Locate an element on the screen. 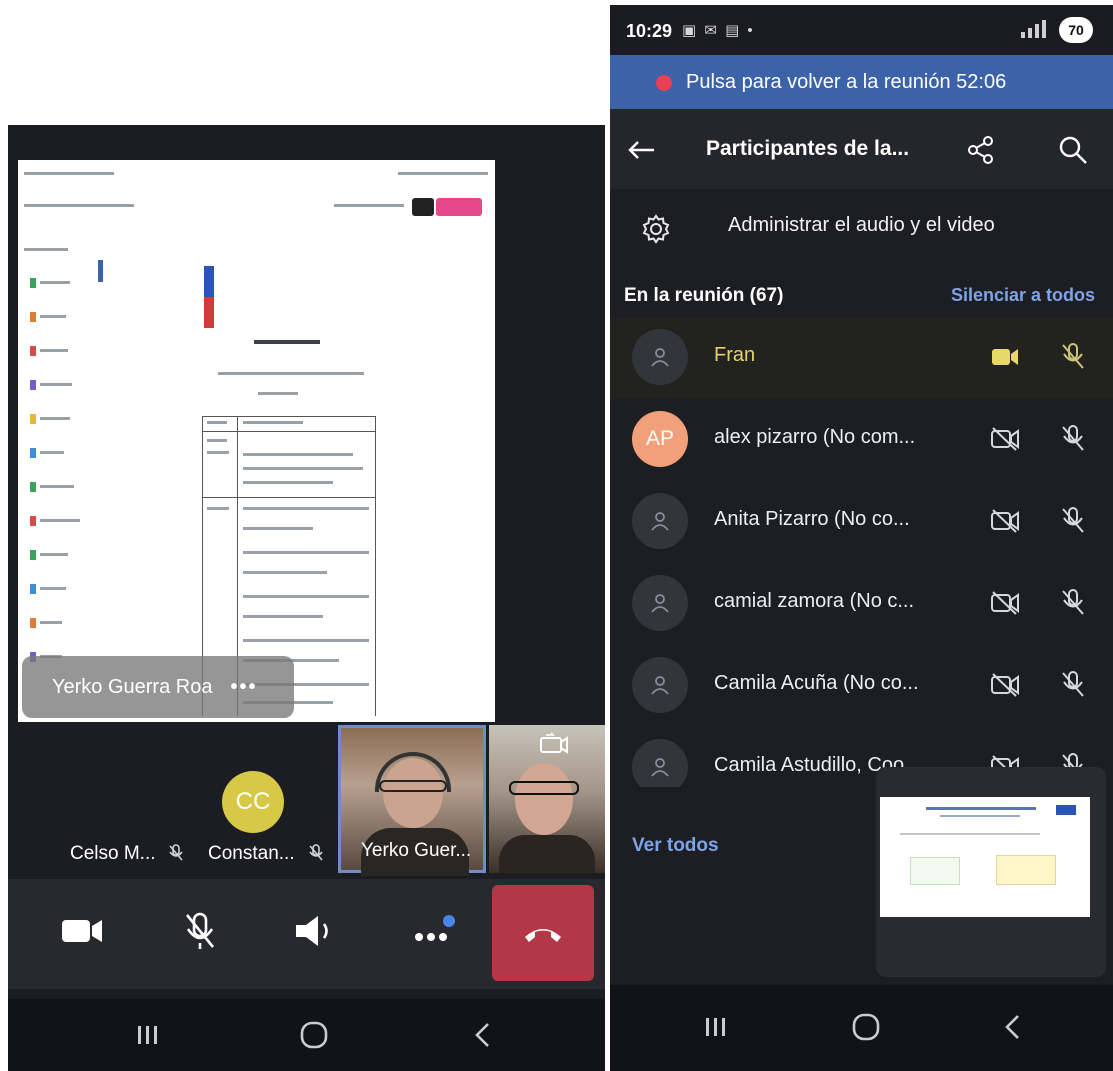 Image resolution: width=1113 pixels, height=1071 pixels. recording-dot-icon is located at coordinates (664, 83).